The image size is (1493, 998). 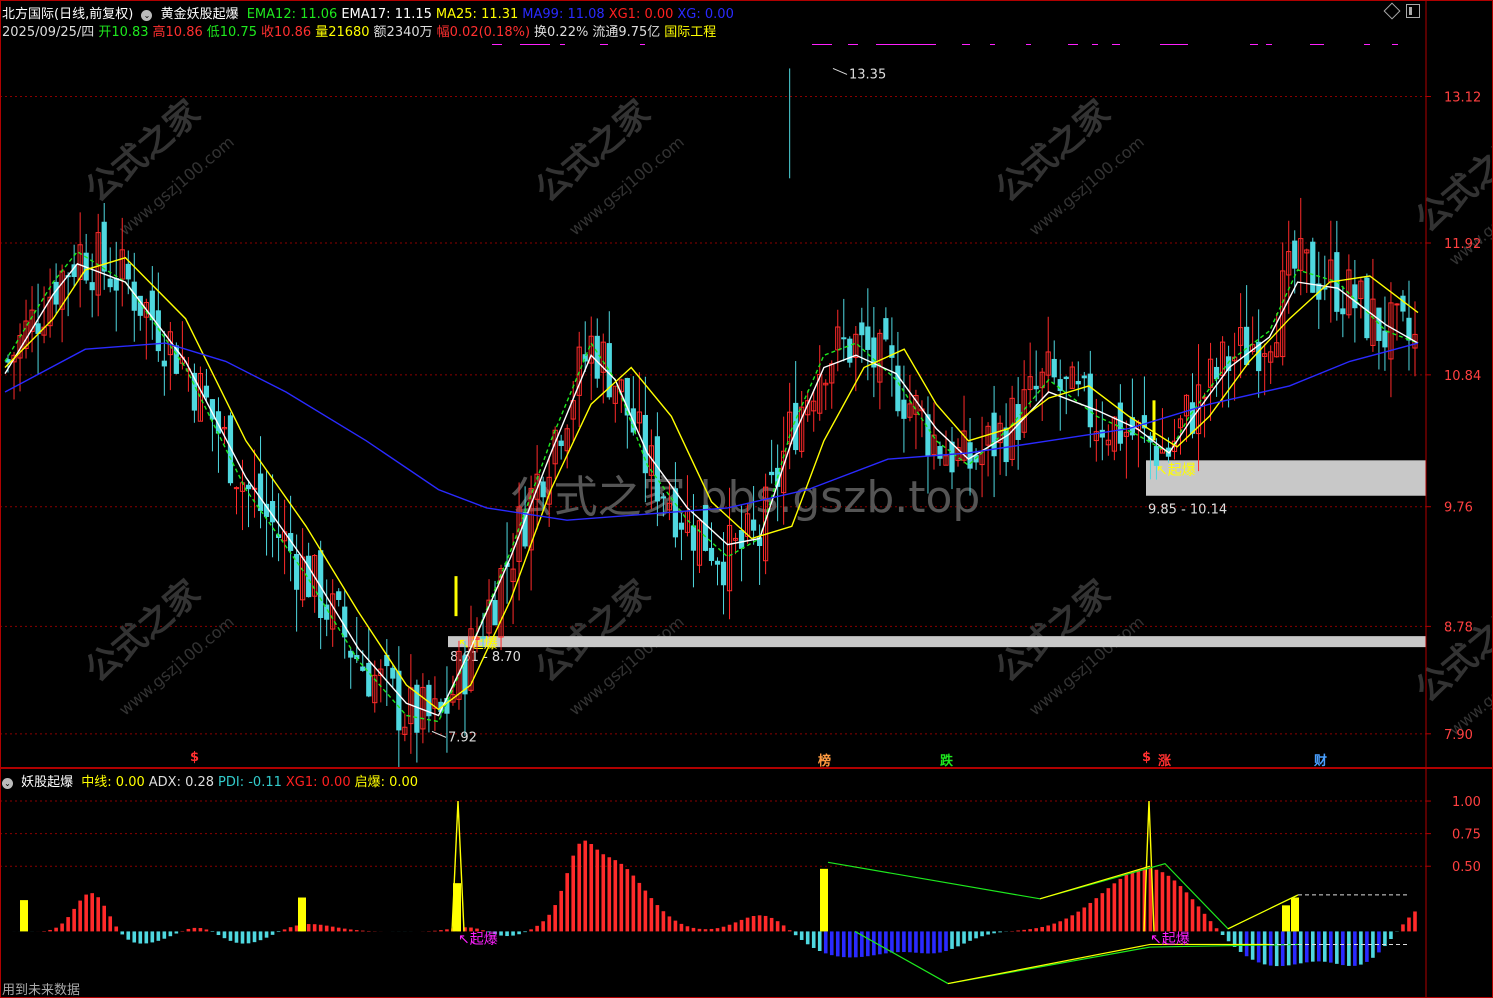 What do you see at coordinates (1176, 470) in the screenshot?
I see `signal-label: ↖起爆` at bounding box center [1176, 470].